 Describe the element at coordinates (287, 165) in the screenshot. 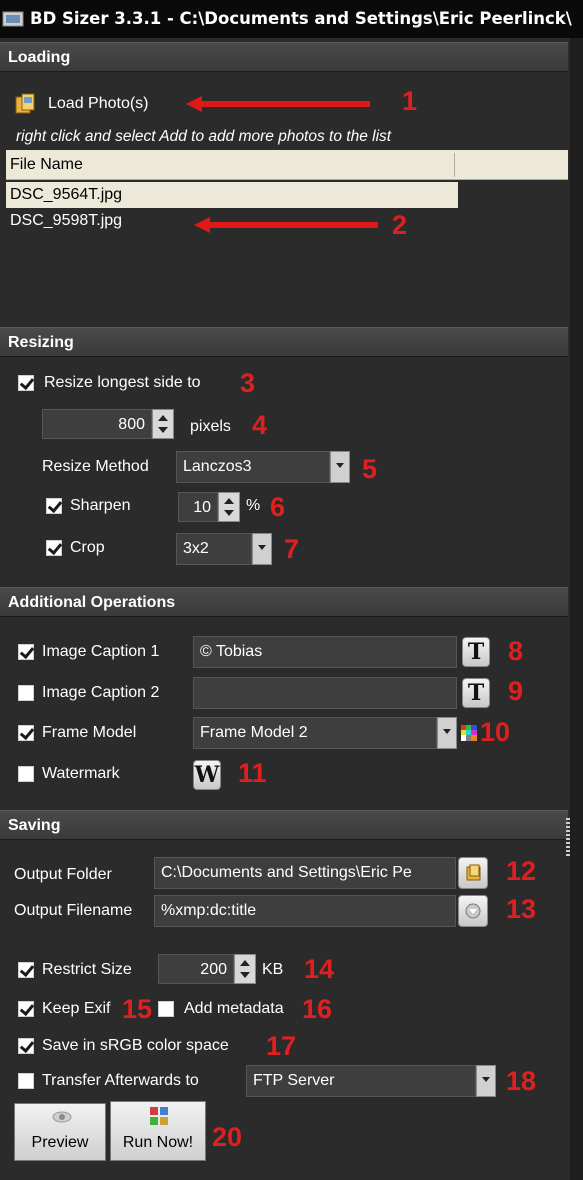

I see `file-list-header: File Name` at that location.